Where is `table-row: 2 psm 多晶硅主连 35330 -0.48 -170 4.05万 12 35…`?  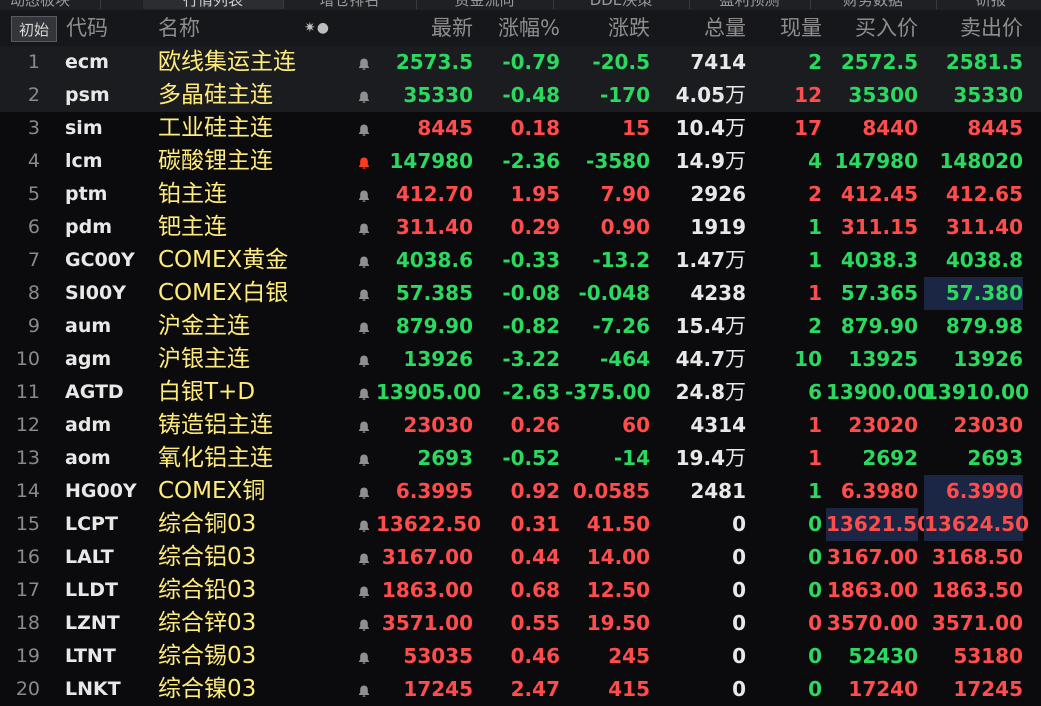
table-row: 2 psm 多晶硅主连 35330 -0.48 -170 4.05万 12 35… is located at coordinates (520, 95).